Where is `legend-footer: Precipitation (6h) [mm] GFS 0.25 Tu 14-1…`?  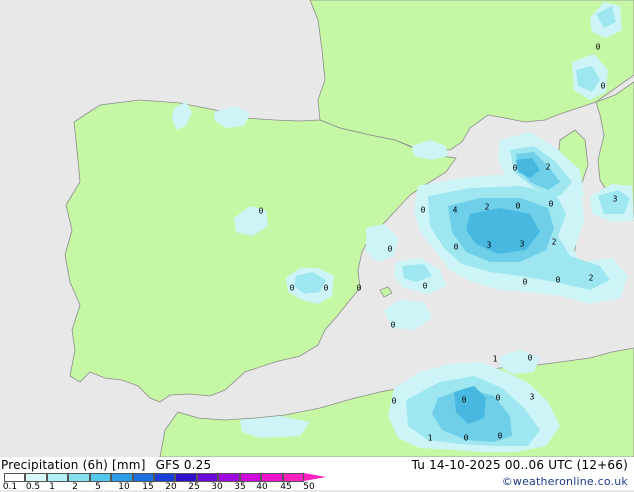
legend-footer: Precipitation (6h) [mm] GFS 0.25 Tu 14-1… is located at coordinates (317, 474).